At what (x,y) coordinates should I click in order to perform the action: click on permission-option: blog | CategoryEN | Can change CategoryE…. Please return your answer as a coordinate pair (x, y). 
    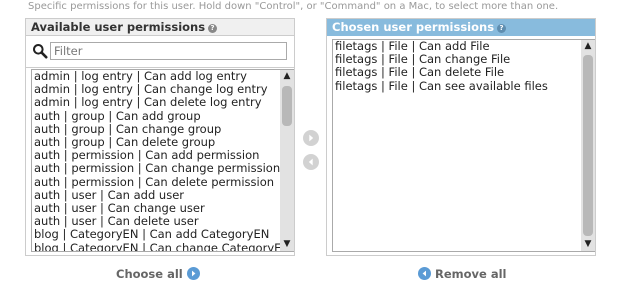
    Looking at the image, I should click on (157, 246).